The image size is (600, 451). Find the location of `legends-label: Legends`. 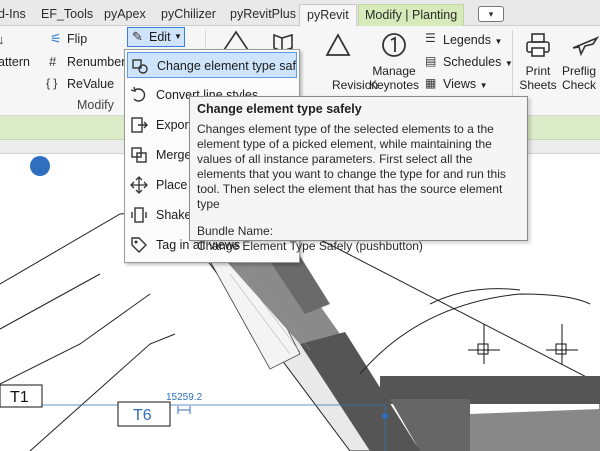

legends-label: Legends is located at coordinates (467, 40).